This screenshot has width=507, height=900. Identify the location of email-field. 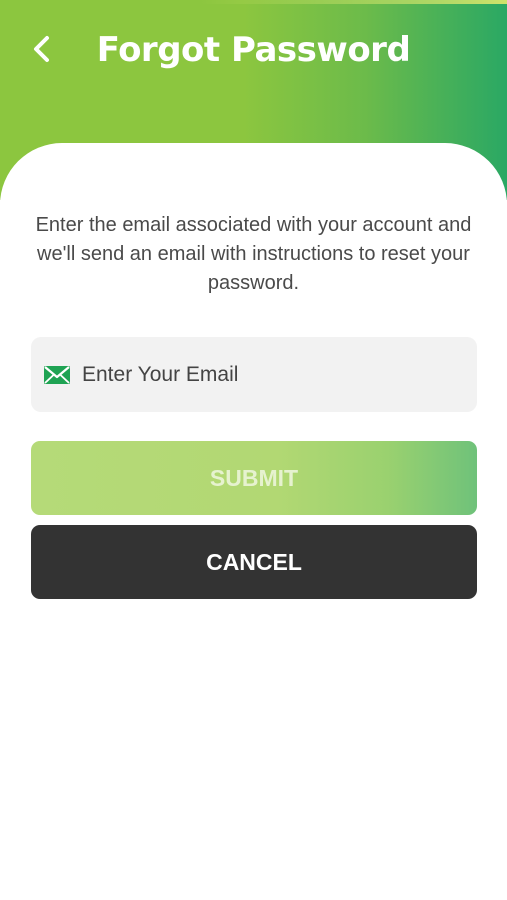
(254, 374).